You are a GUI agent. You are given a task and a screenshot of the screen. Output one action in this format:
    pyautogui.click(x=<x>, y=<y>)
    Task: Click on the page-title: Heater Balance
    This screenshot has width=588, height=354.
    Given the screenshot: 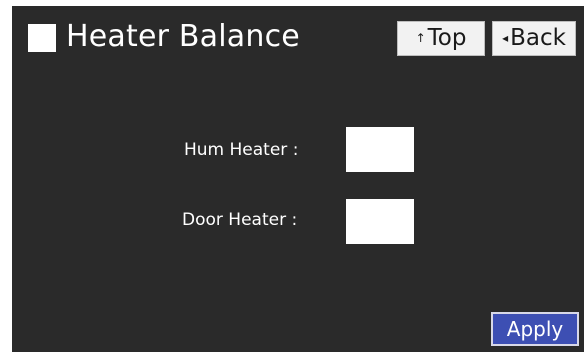 What is the action you would take?
    pyautogui.click(x=183, y=36)
    